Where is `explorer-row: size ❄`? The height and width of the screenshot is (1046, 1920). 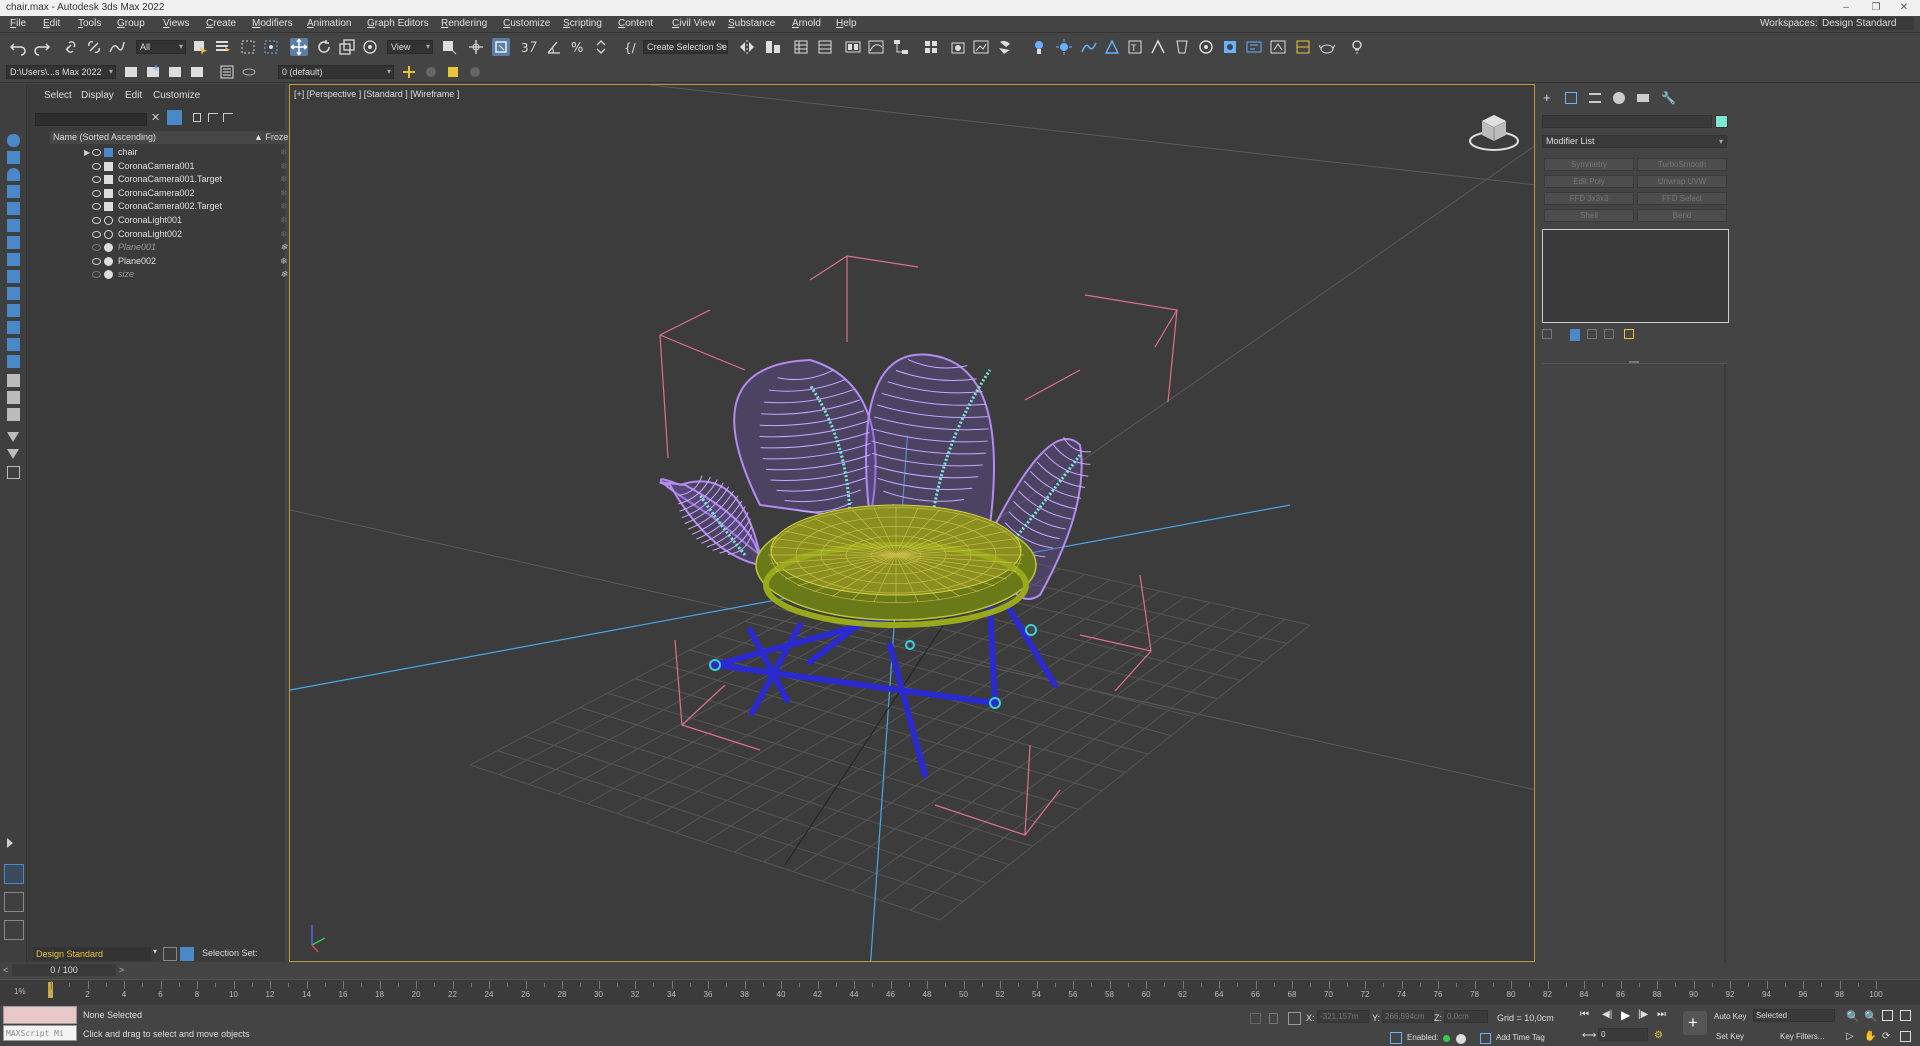
explorer-row: size ❄ is located at coordinates (180, 274).